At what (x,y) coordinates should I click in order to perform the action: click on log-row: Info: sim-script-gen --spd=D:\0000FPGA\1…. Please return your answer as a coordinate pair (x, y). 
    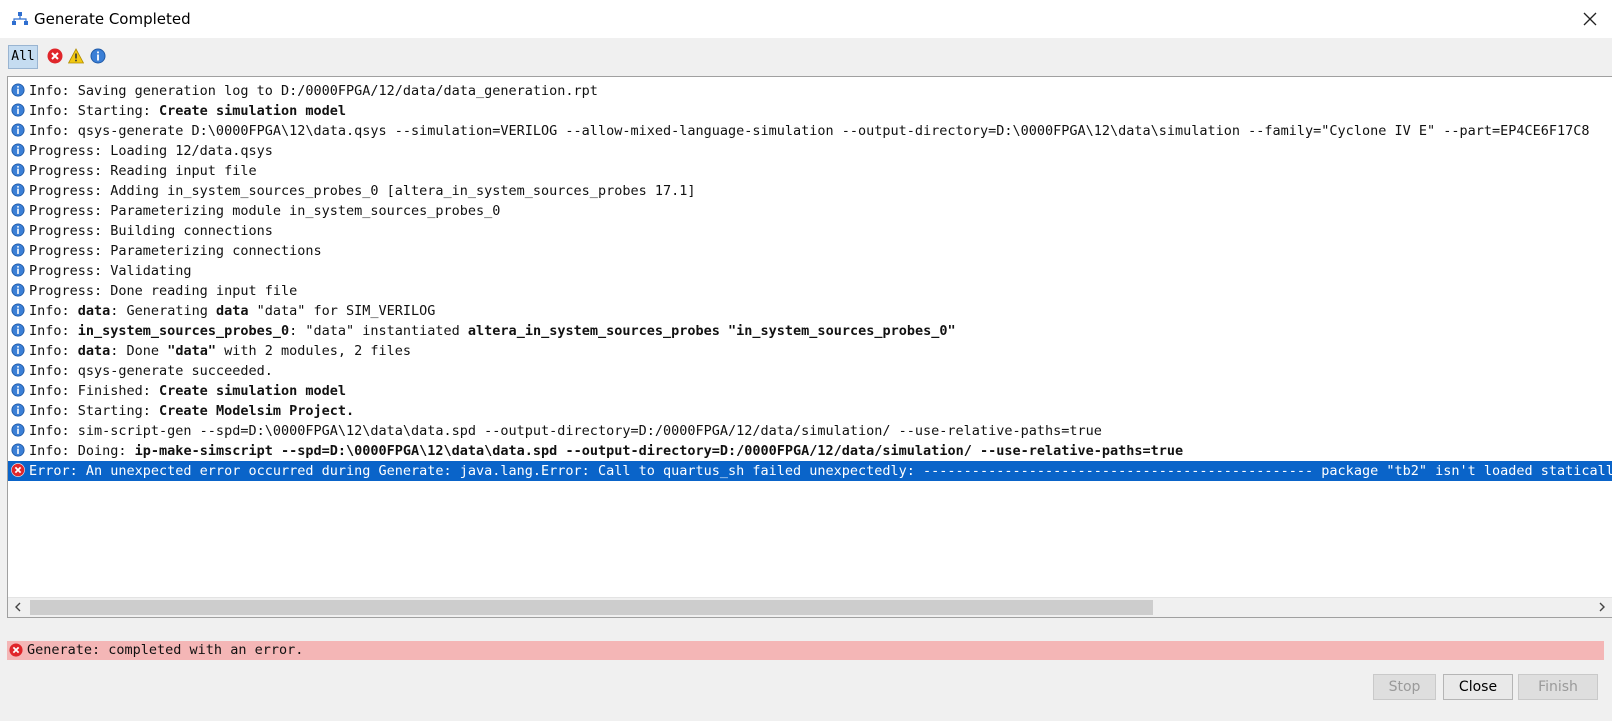
    Looking at the image, I should click on (810, 431).